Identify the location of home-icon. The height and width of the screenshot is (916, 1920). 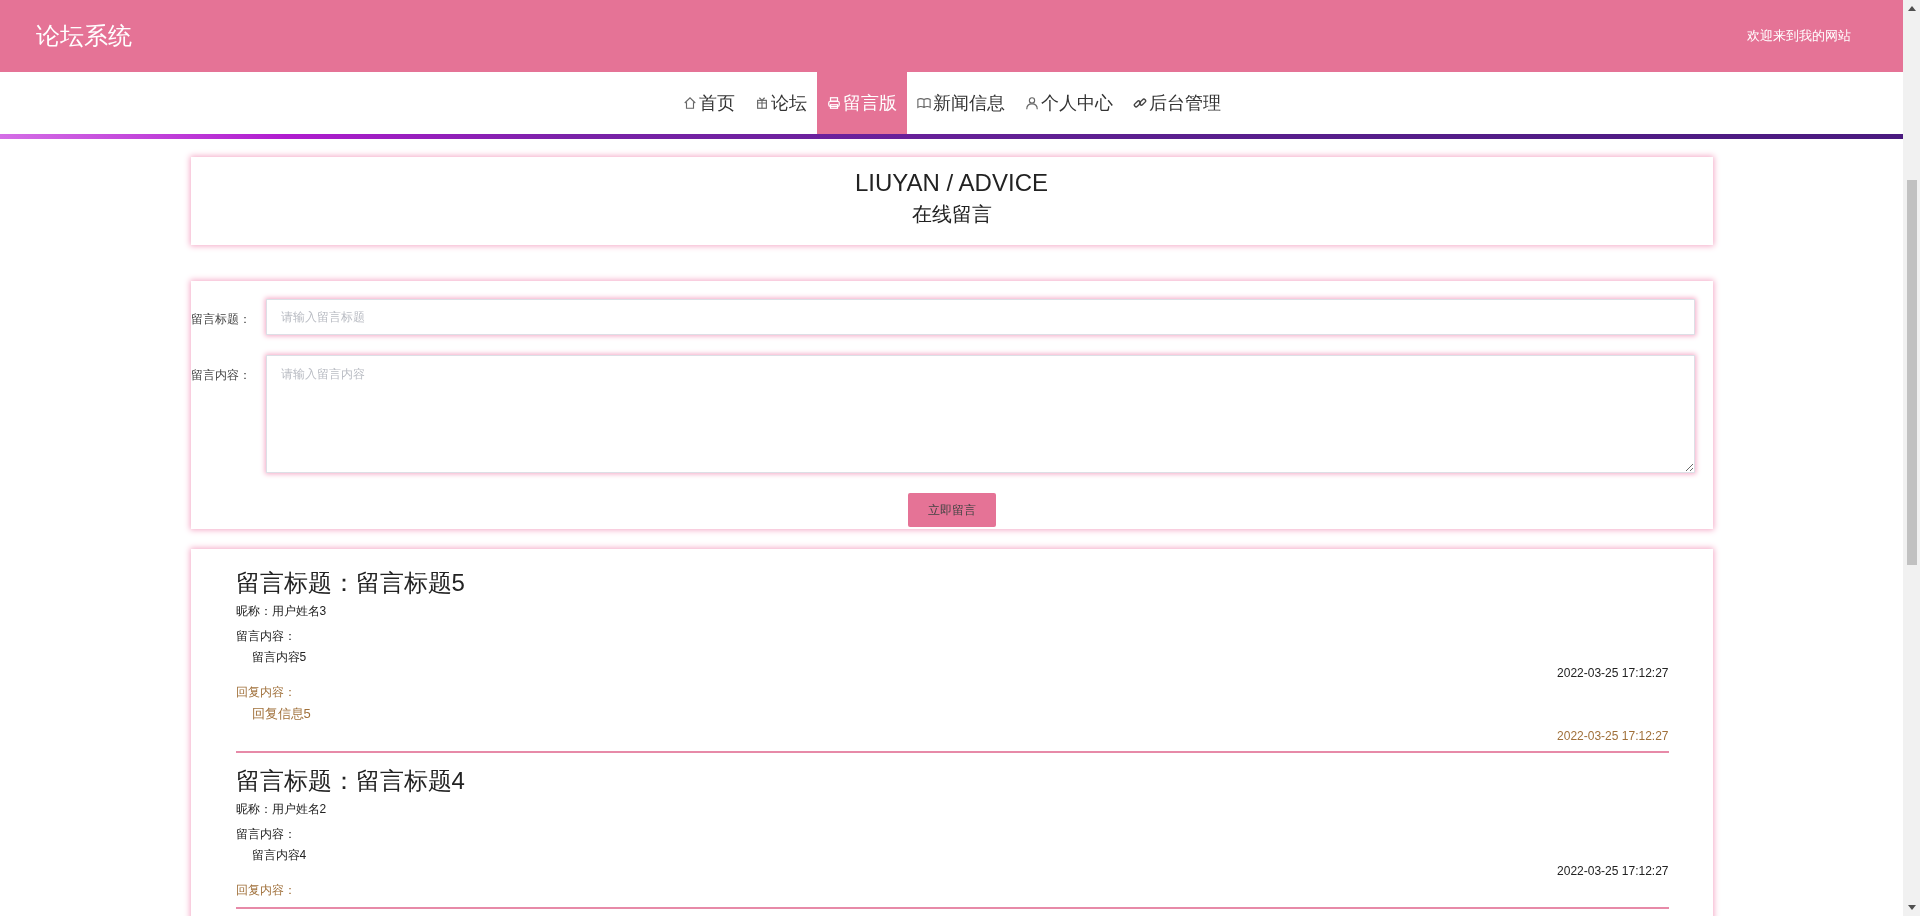
(689, 103).